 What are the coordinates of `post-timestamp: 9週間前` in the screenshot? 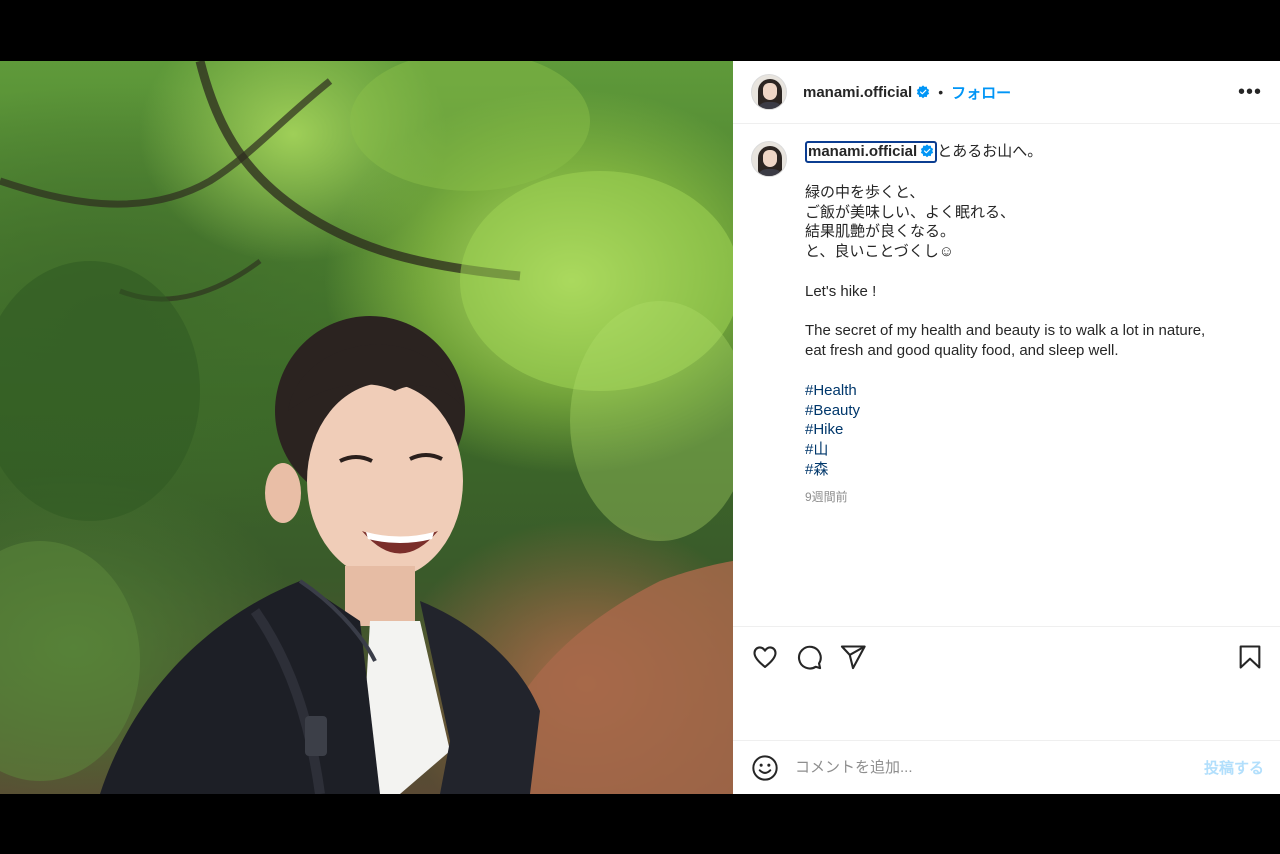 It's located at (1025, 498).